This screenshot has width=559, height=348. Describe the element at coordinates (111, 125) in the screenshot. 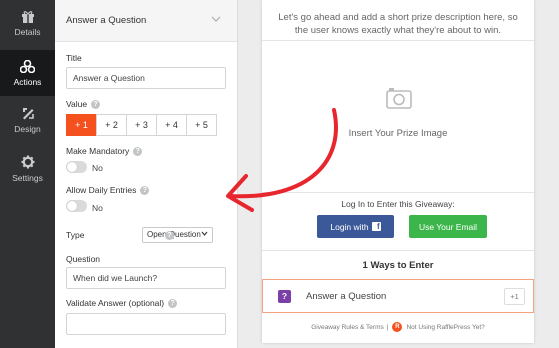

I see `value-option-2: + 2` at that location.